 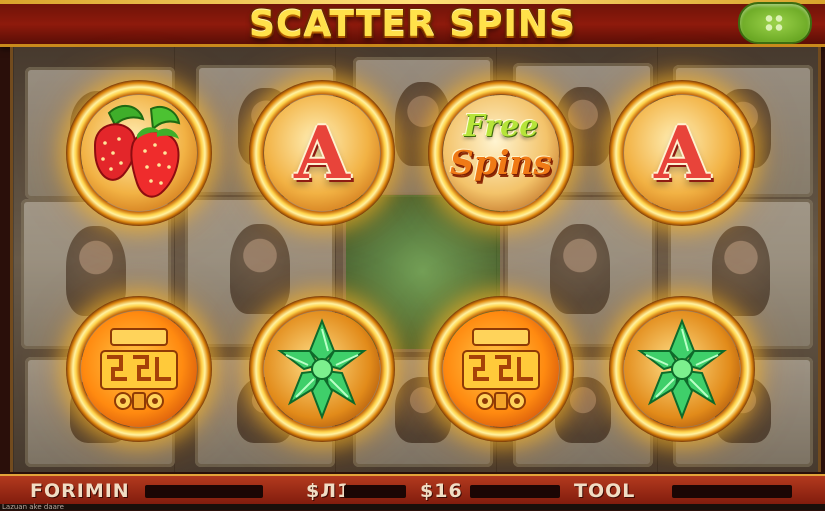 What do you see at coordinates (441, 491) in the screenshot?
I see `bottom-label-3: $16` at bounding box center [441, 491].